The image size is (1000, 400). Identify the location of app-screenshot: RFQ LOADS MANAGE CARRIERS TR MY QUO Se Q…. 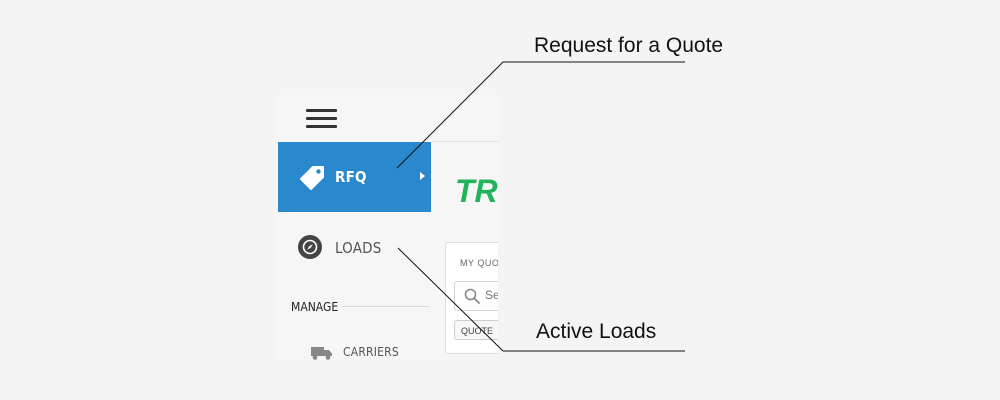
(388, 227).